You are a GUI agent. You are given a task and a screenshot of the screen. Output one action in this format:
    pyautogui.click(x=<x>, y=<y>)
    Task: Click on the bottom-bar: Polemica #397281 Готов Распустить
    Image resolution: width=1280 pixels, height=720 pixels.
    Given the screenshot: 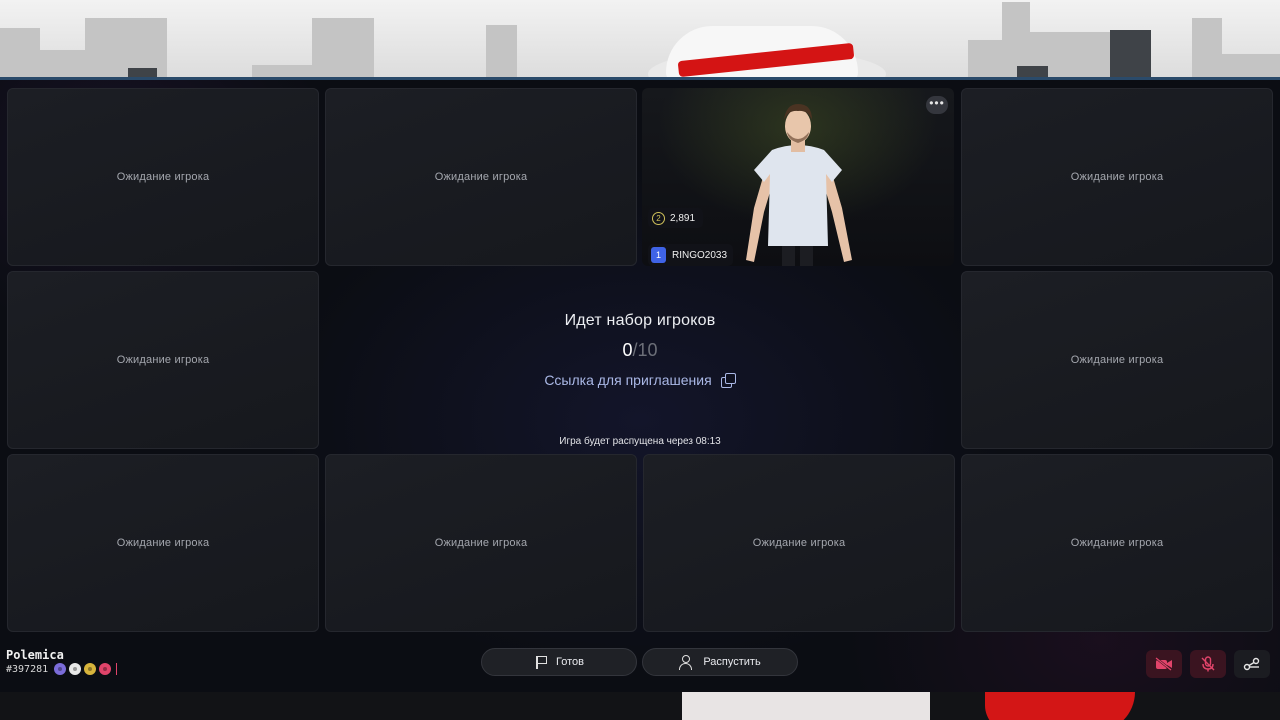 What is the action you would take?
    pyautogui.click(x=640, y=662)
    